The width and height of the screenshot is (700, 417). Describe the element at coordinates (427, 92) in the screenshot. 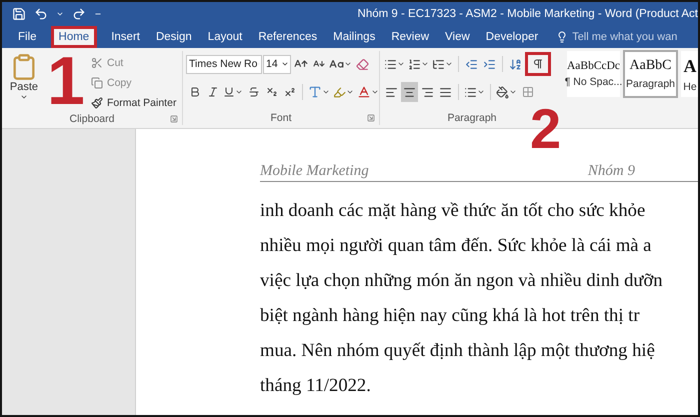

I see `align-right-icon` at that location.